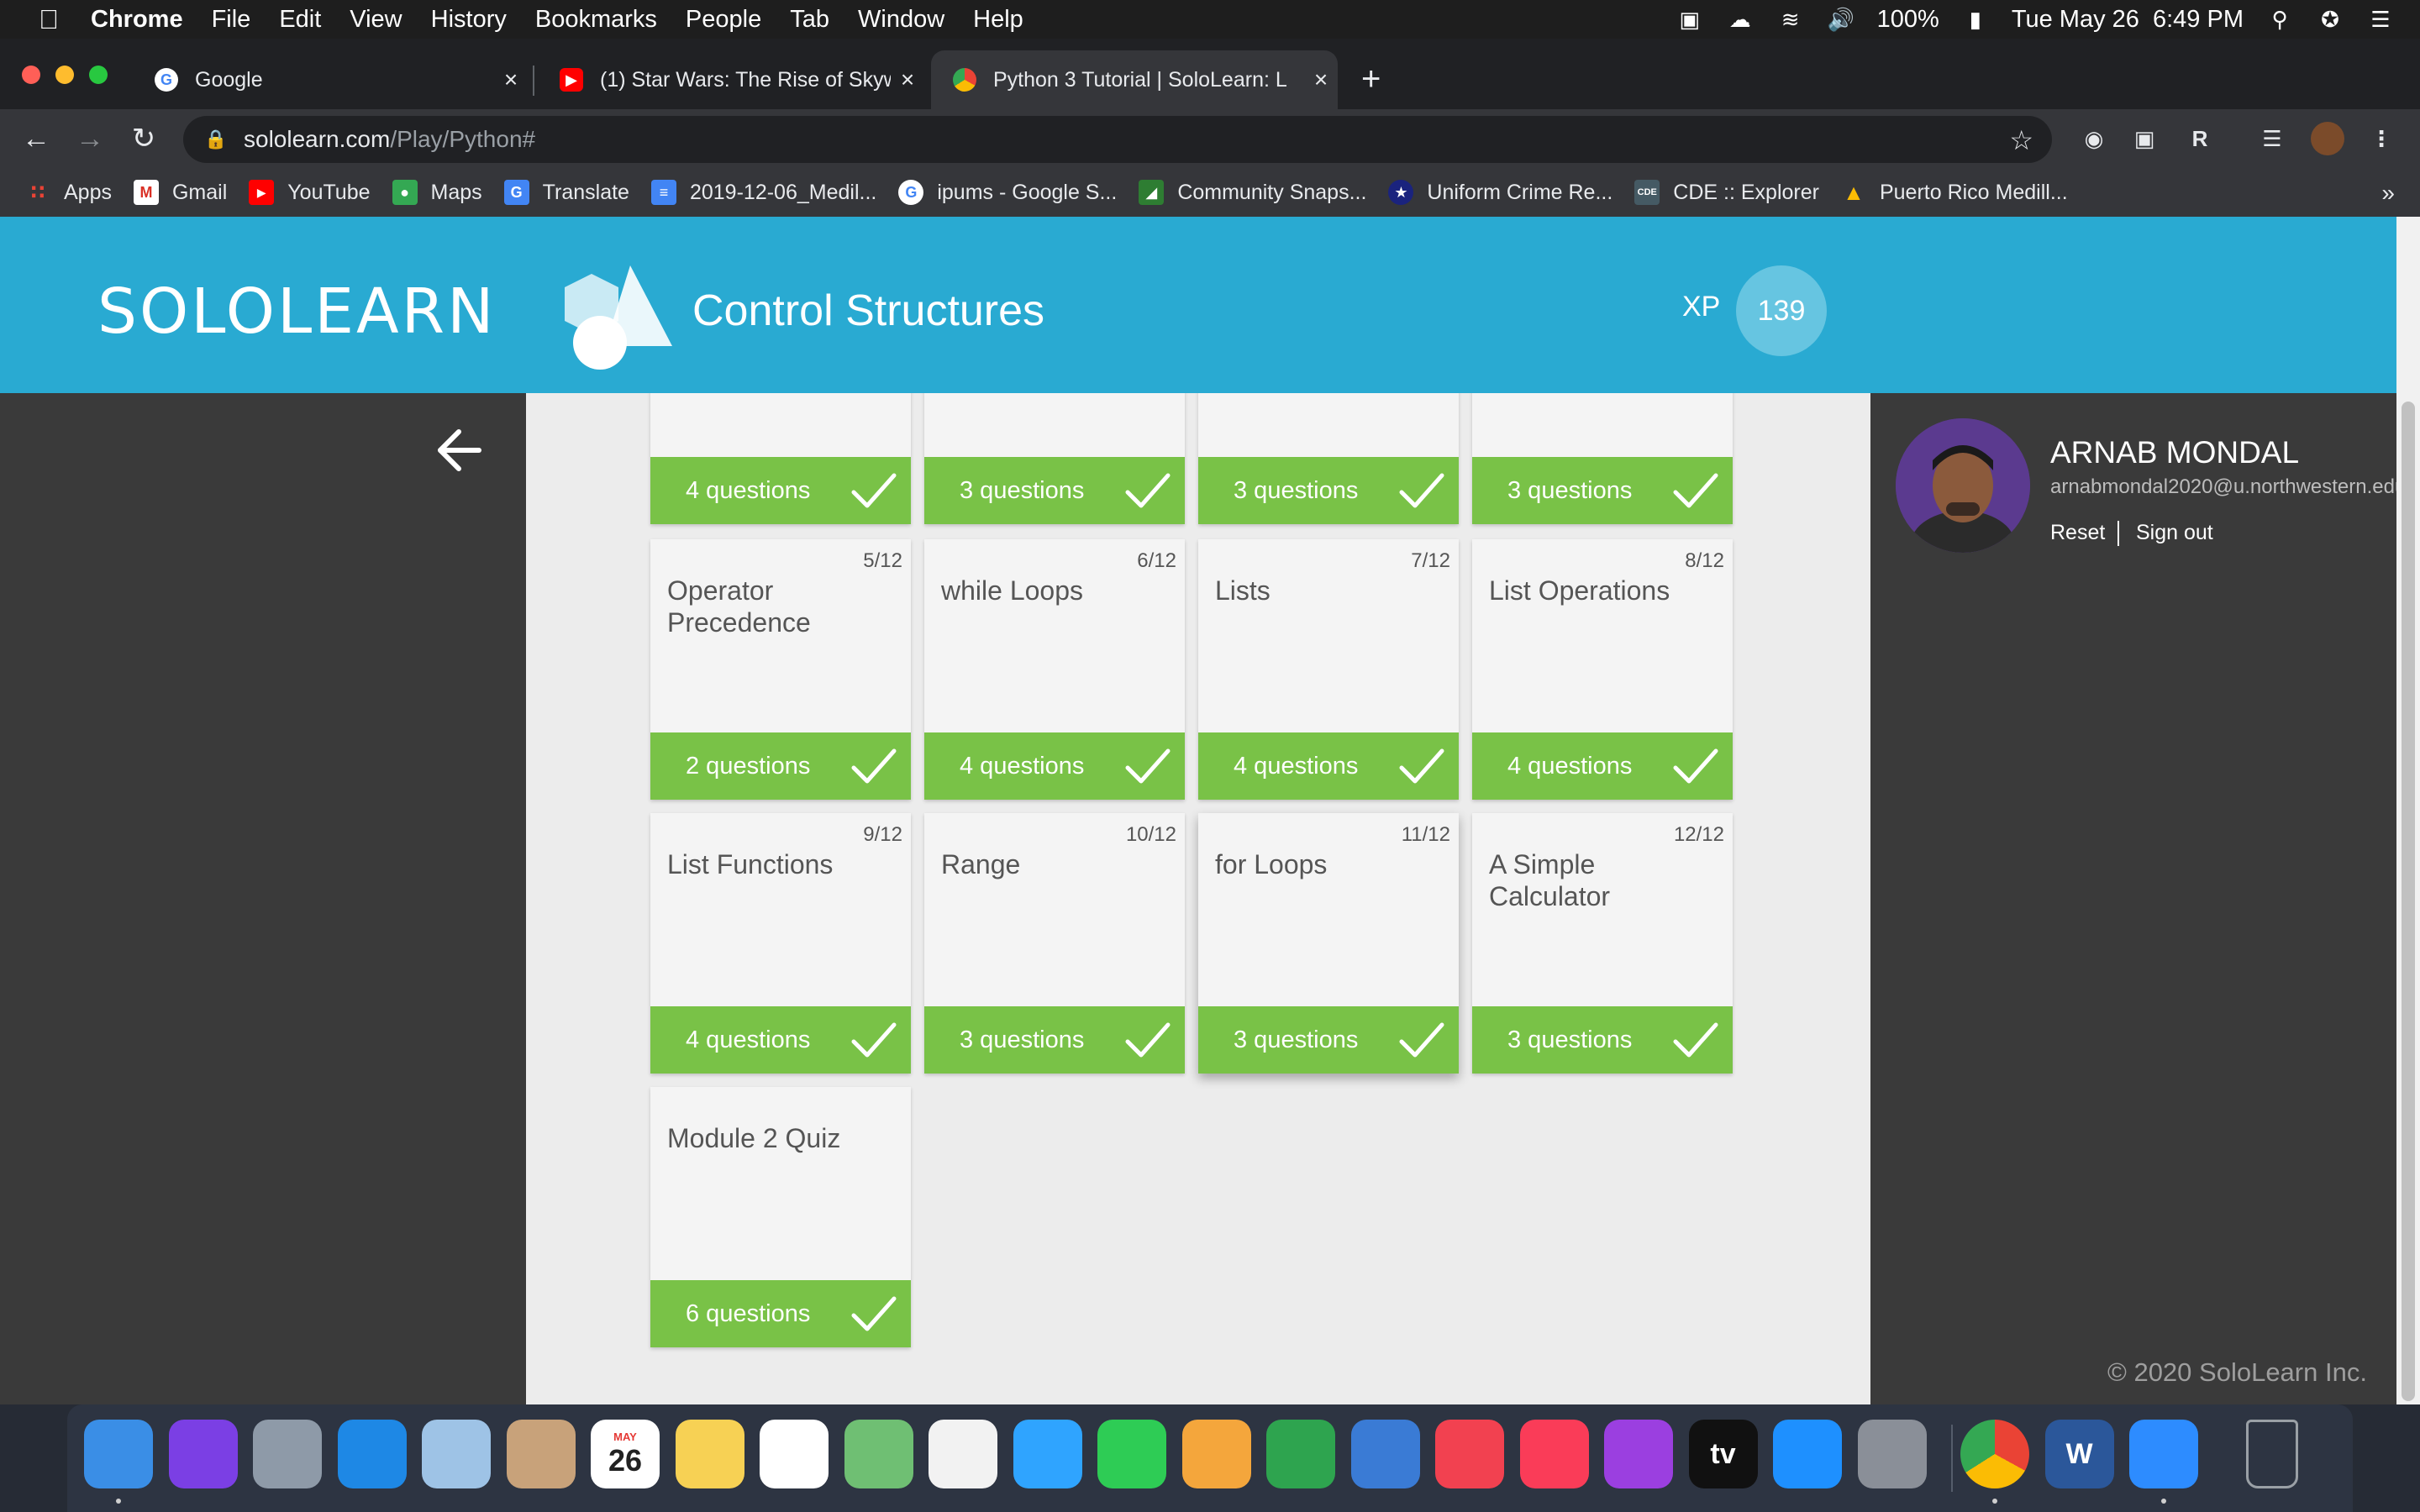 This screenshot has width=2420, height=1512. Describe the element at coordinates (780, 1217) in the screenshot. I see `lesson-card-module-quiz: Module 2 Quiz 6 questions` at that location.